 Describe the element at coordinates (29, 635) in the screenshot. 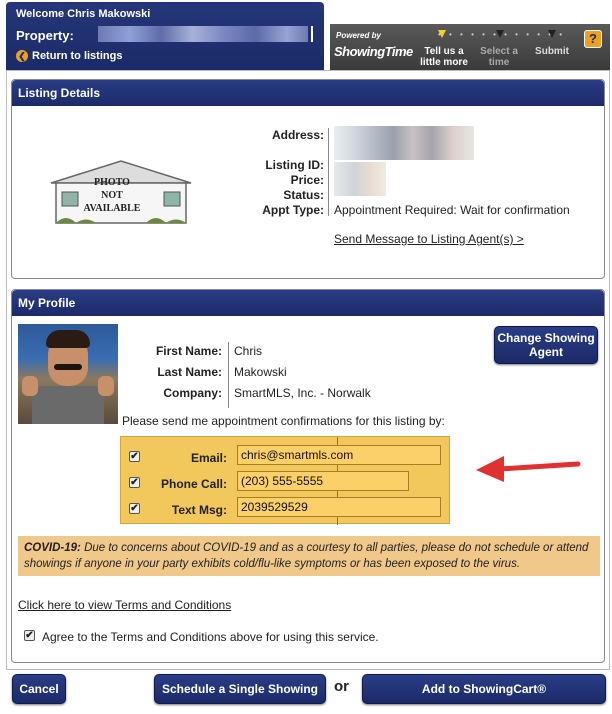

I see `agree-checkbox: ✔` at that location.